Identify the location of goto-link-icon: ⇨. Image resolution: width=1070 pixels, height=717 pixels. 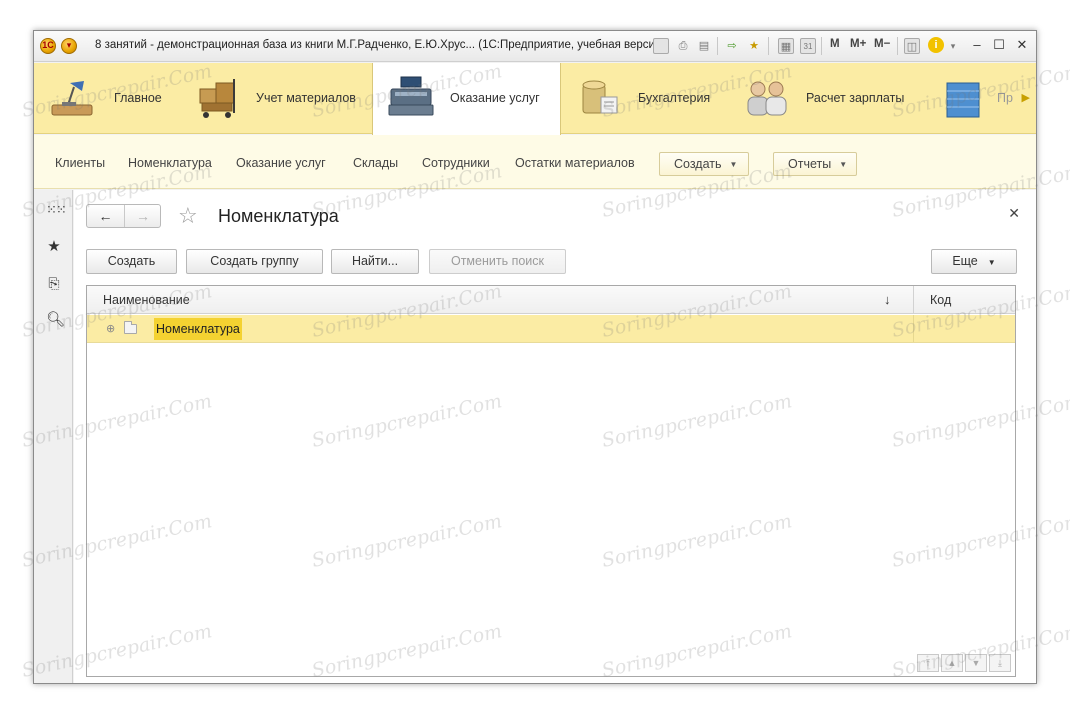
(732, 46).